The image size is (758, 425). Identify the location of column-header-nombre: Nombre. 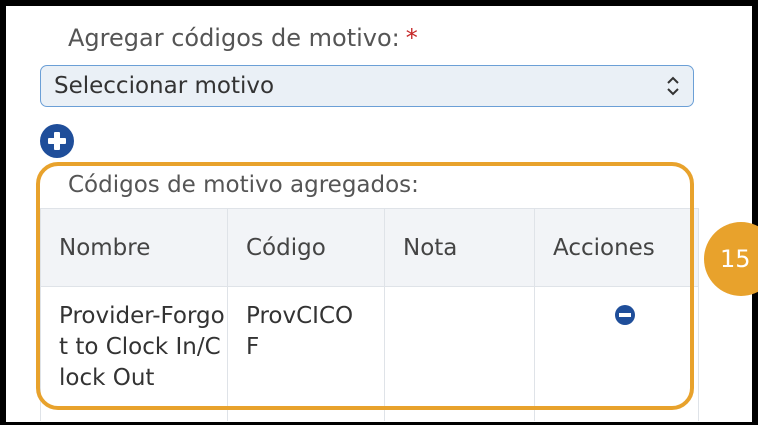
(134, 247).